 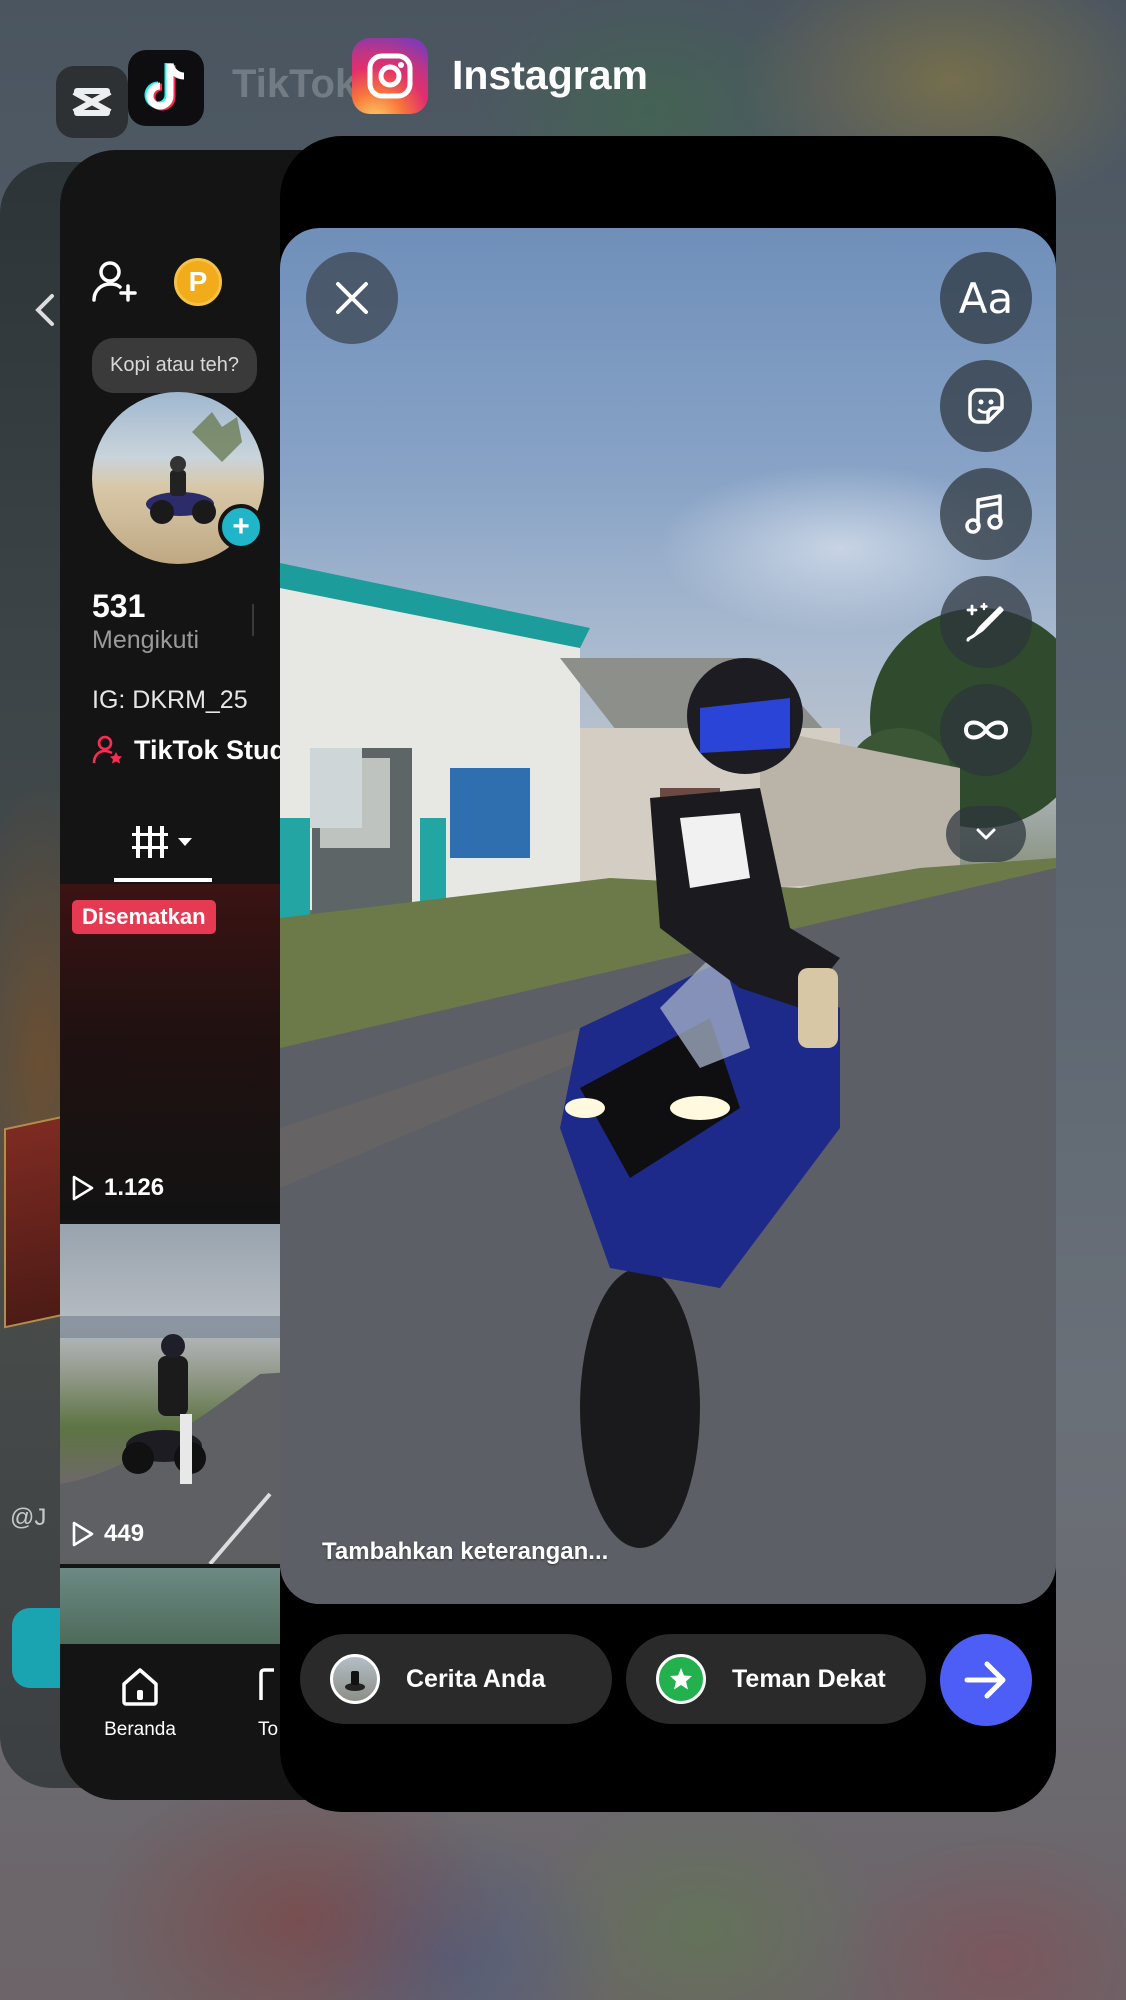 What do you see at coordinates (150, 842) in the screenshot?
I see `videos-grid-icon` at bounding box center [150, 842].